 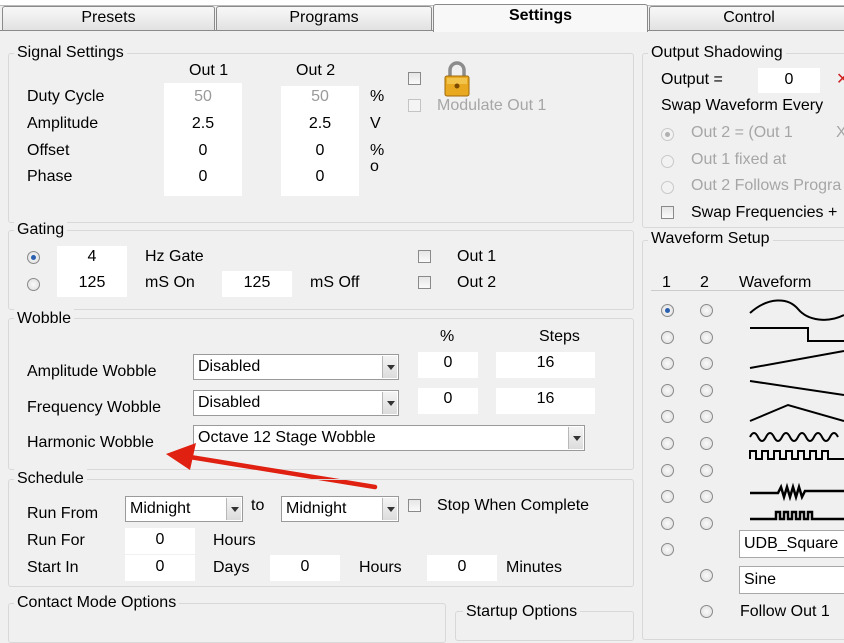 I want to click on gate-out1-checkbox, so click(x=424, y=256).